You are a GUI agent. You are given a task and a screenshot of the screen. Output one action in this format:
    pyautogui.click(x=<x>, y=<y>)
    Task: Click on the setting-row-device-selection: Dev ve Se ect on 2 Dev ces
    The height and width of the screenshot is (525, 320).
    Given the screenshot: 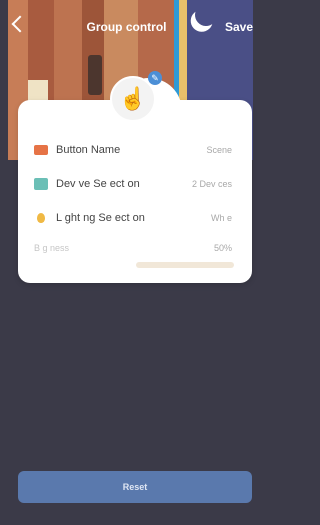 What is the action you would take?
    pyautogui.click(x=135, y=184)
    